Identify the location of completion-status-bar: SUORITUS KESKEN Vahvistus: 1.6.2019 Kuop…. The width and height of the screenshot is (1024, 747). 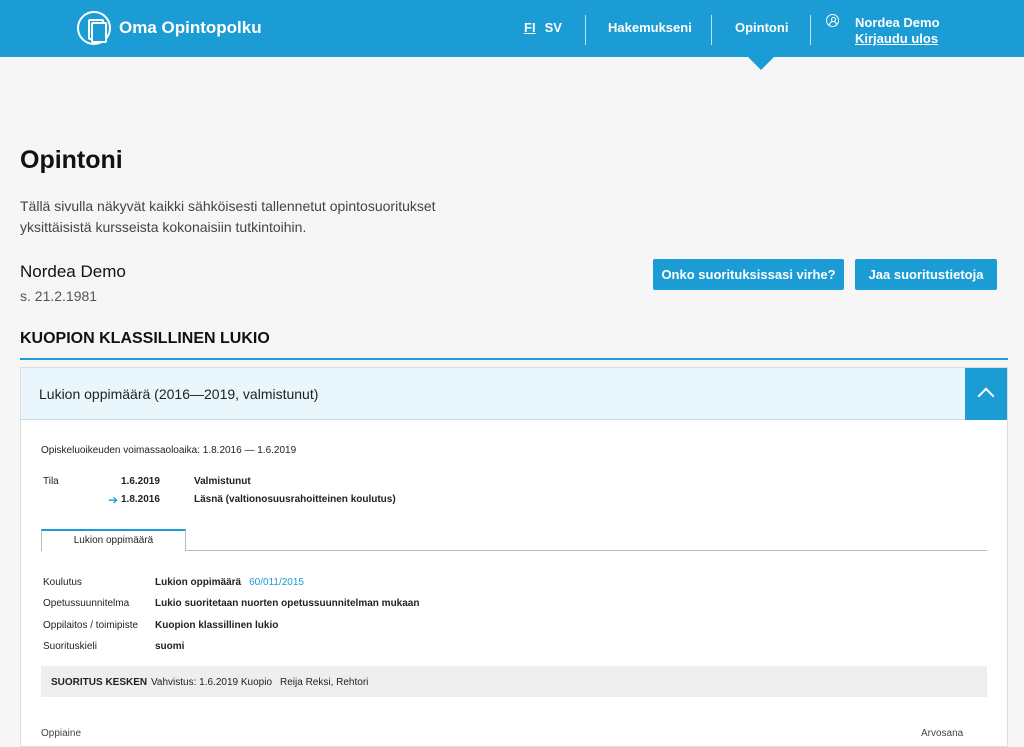
(514, 681).